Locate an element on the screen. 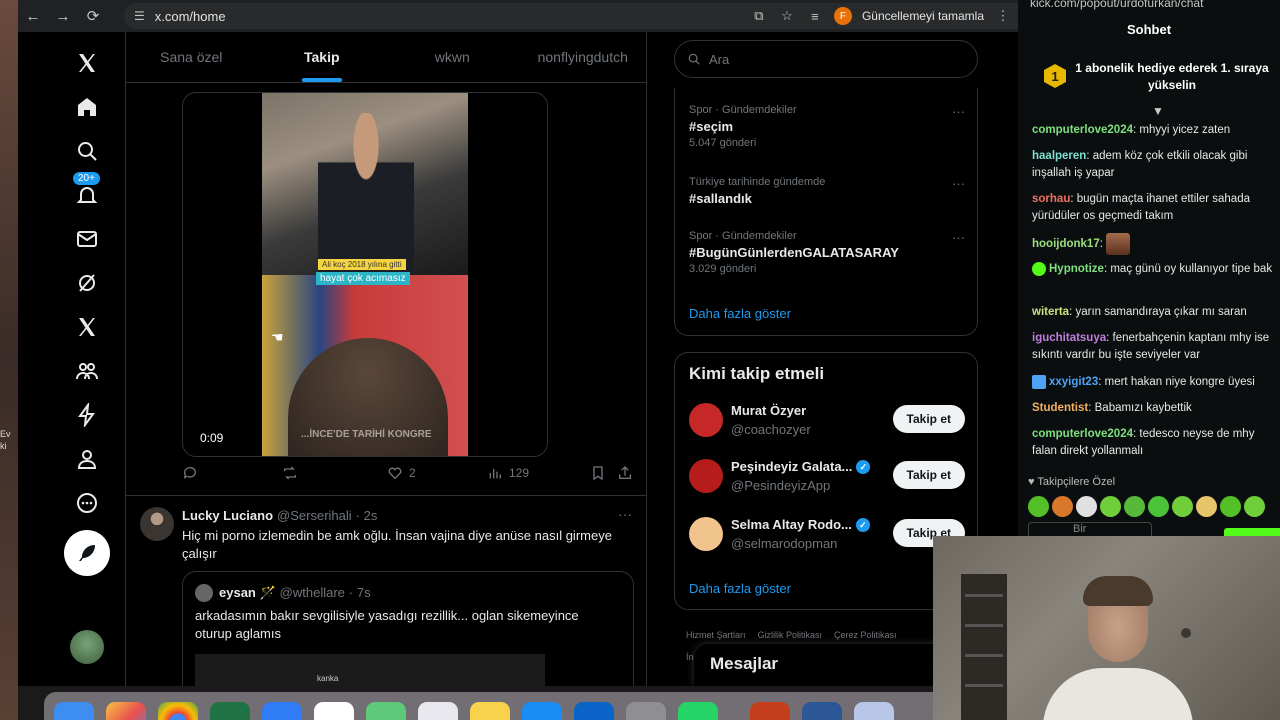  verified-orgs-icon is located at coordinates (87, 415).